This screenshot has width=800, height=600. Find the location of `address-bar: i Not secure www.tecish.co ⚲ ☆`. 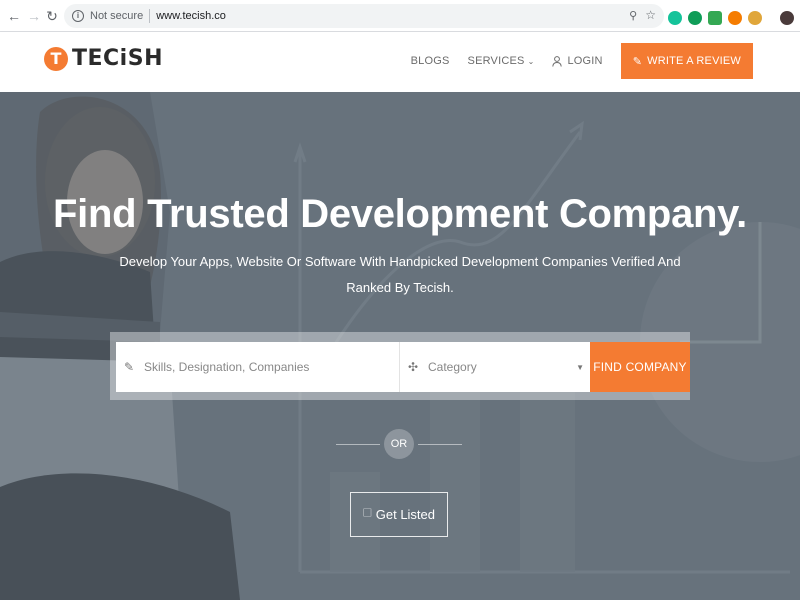

address-bar: i Not secure www.tecish.co ⚲ ☆ is located at coordinates (364, 16).